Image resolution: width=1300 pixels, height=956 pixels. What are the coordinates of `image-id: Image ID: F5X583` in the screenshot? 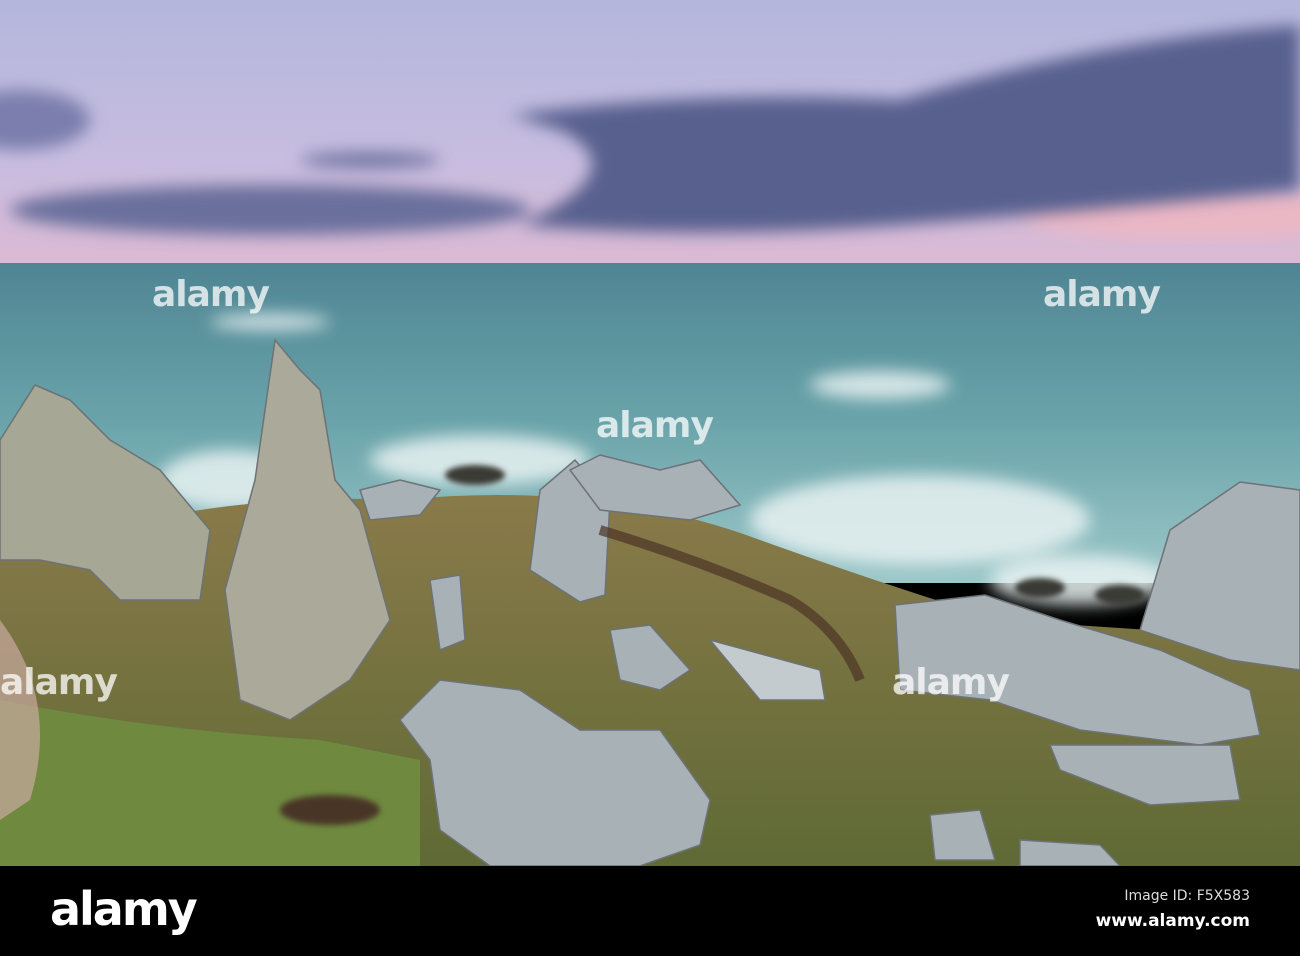 It's located at (1187, 896).